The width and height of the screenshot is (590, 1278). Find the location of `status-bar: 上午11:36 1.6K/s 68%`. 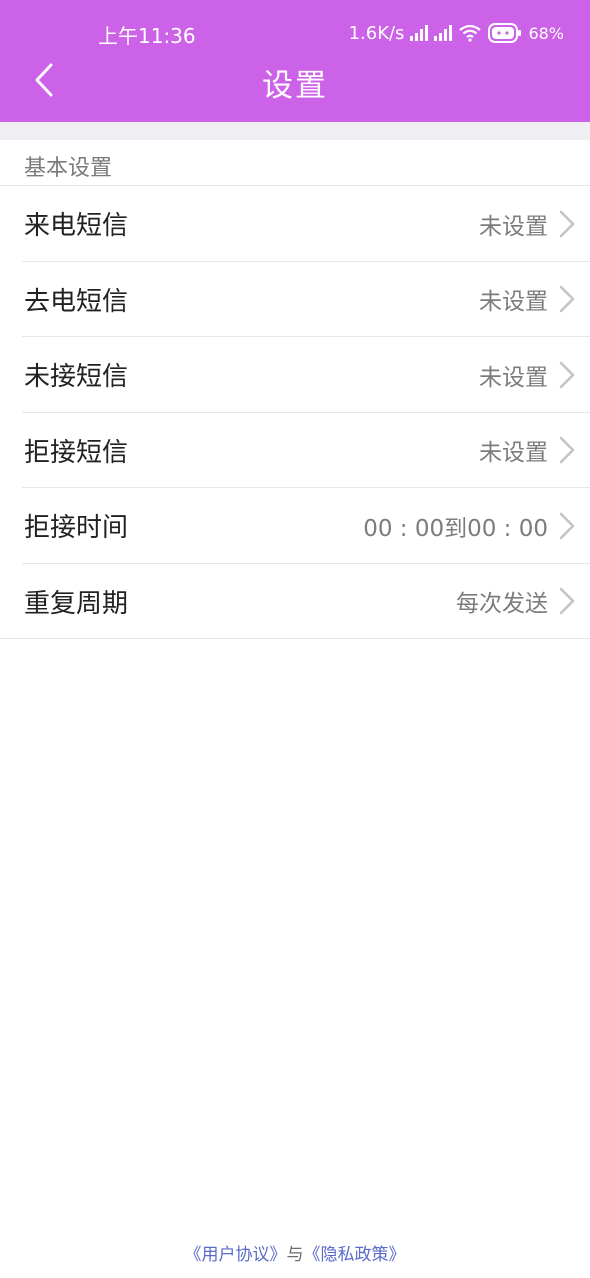

status-bar: 上午11:36 1.6K/s 68% is located at coordinates (295, 31).